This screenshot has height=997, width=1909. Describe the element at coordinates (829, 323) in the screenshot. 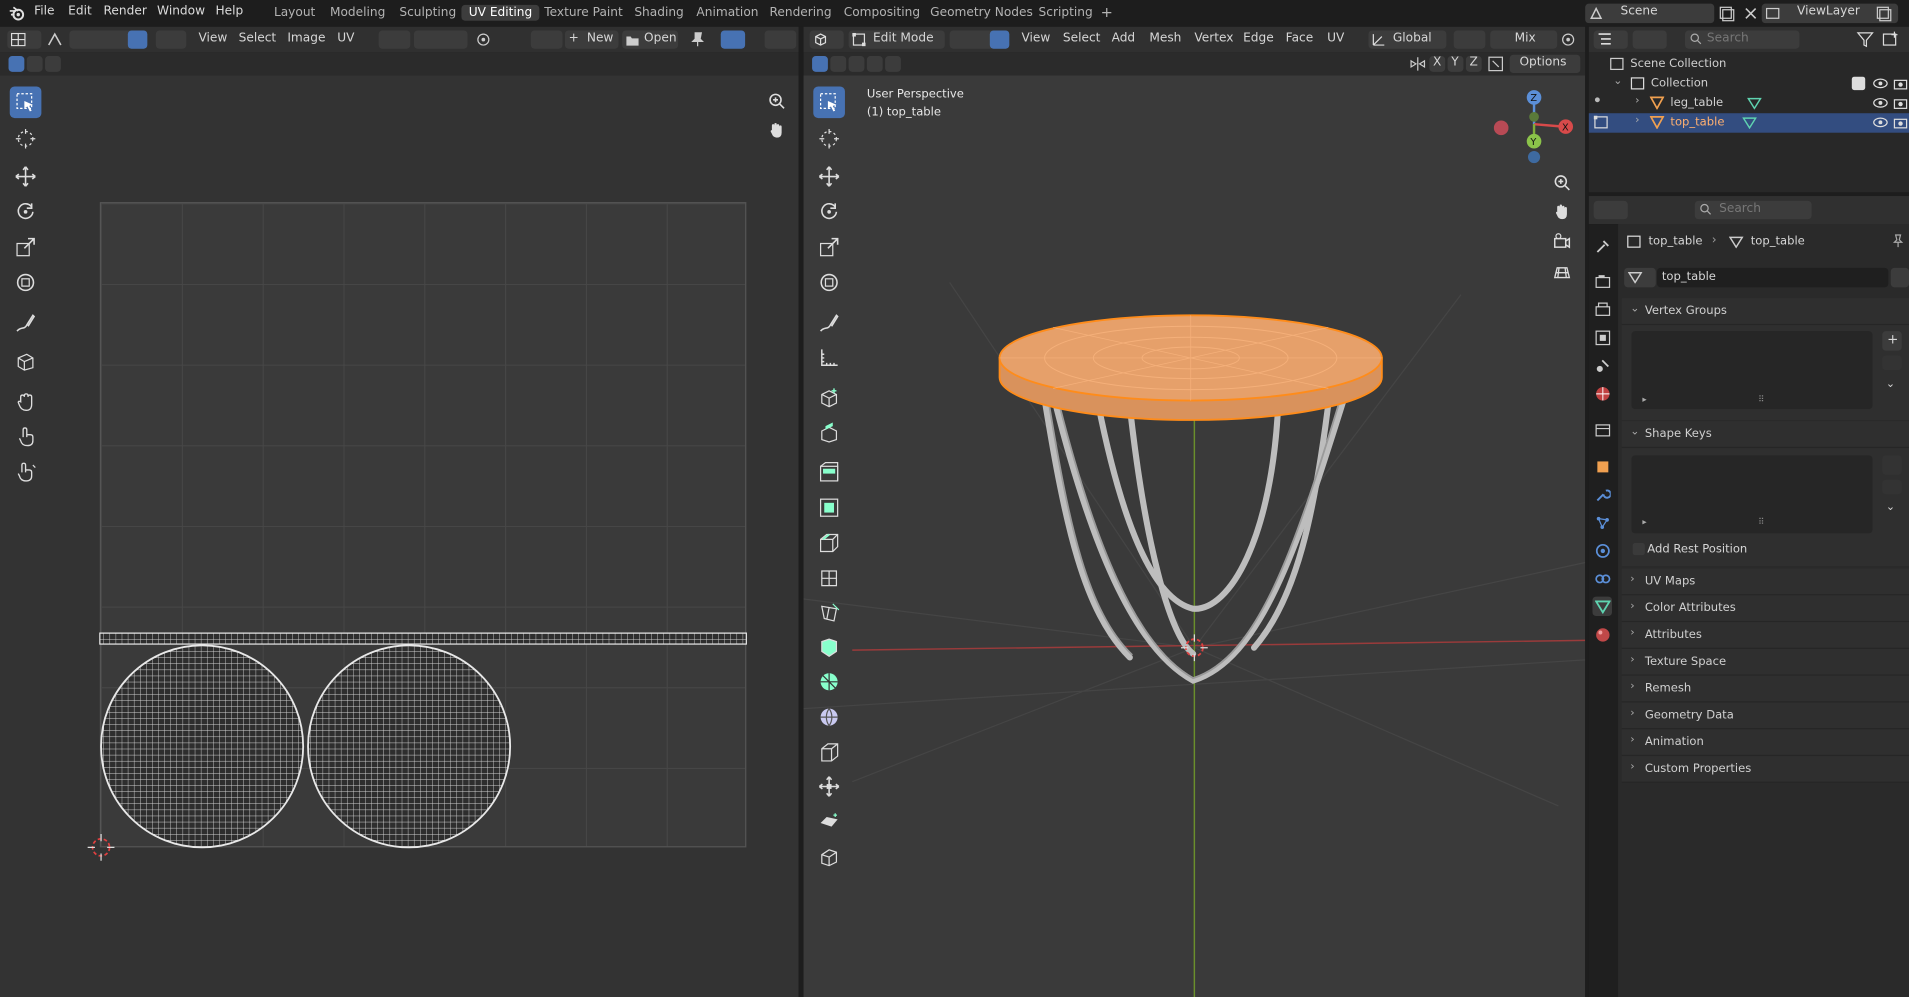

I see `tool-annotate` at that location.